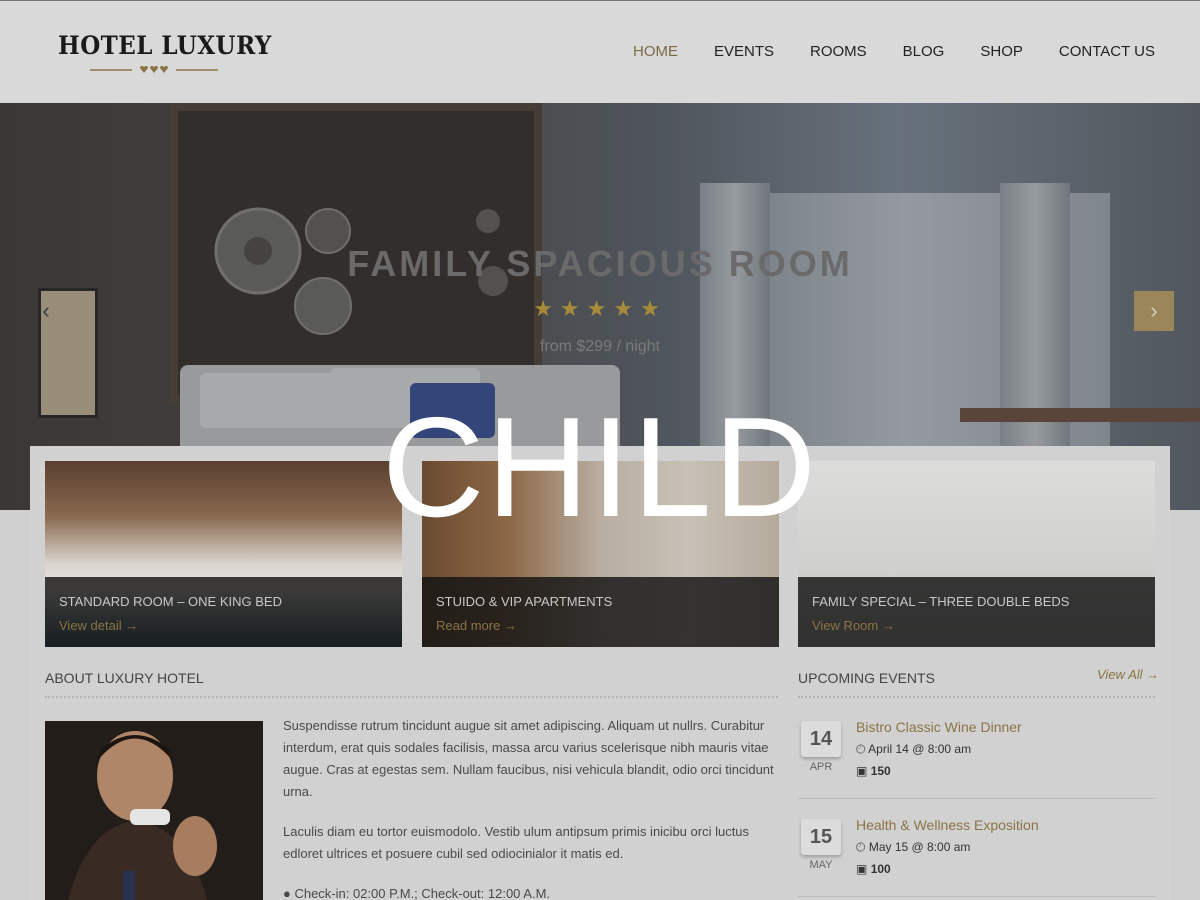  I want to click on about-divider, so click(411, 697).